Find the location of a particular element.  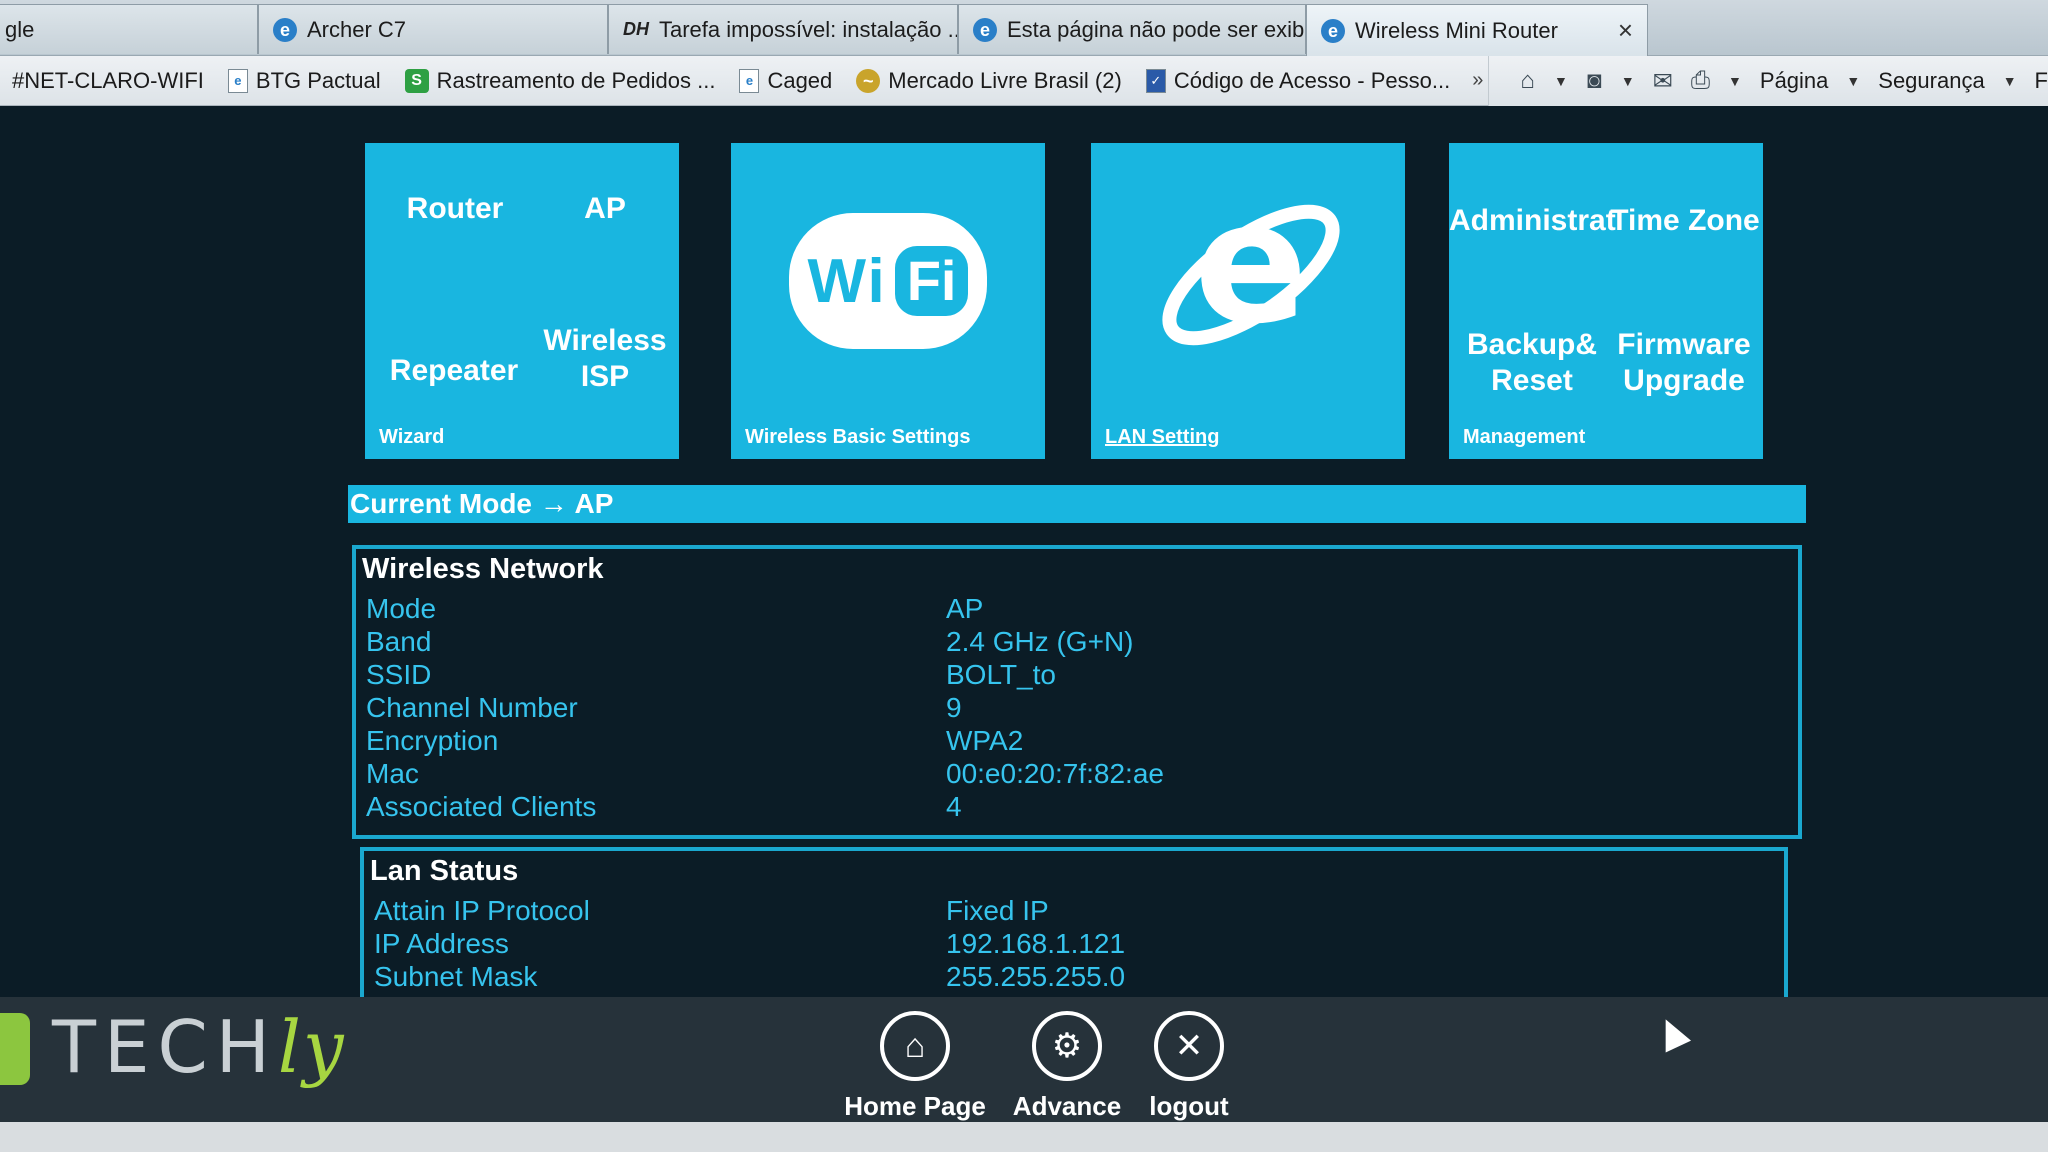

wizard-wisp-option: Wireless ISP is located at coordinates (605, 359).